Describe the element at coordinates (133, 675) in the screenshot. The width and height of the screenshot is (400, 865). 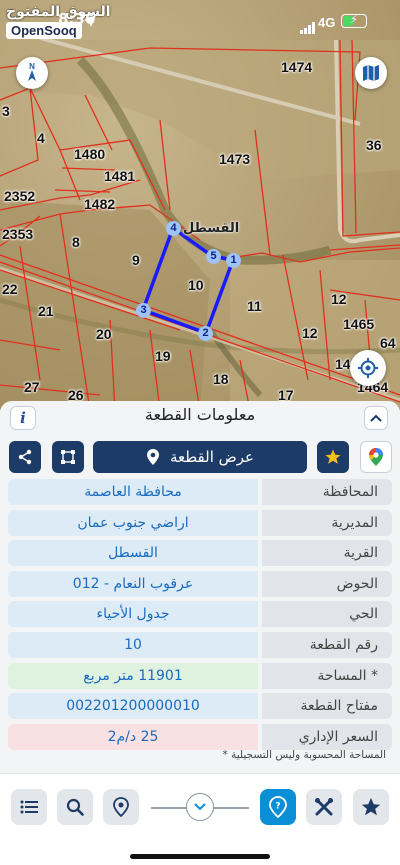
I see `area-value: 11901 متر مربع` at that location.